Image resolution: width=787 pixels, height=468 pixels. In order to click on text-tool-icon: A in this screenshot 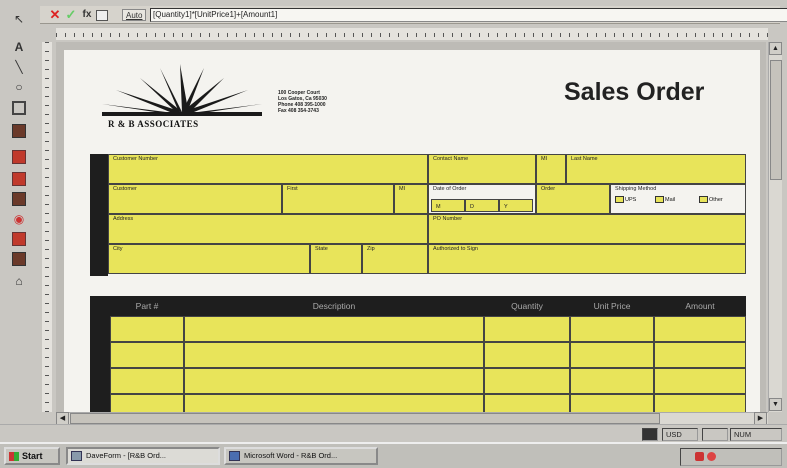, I will do `click(19, 47)`.